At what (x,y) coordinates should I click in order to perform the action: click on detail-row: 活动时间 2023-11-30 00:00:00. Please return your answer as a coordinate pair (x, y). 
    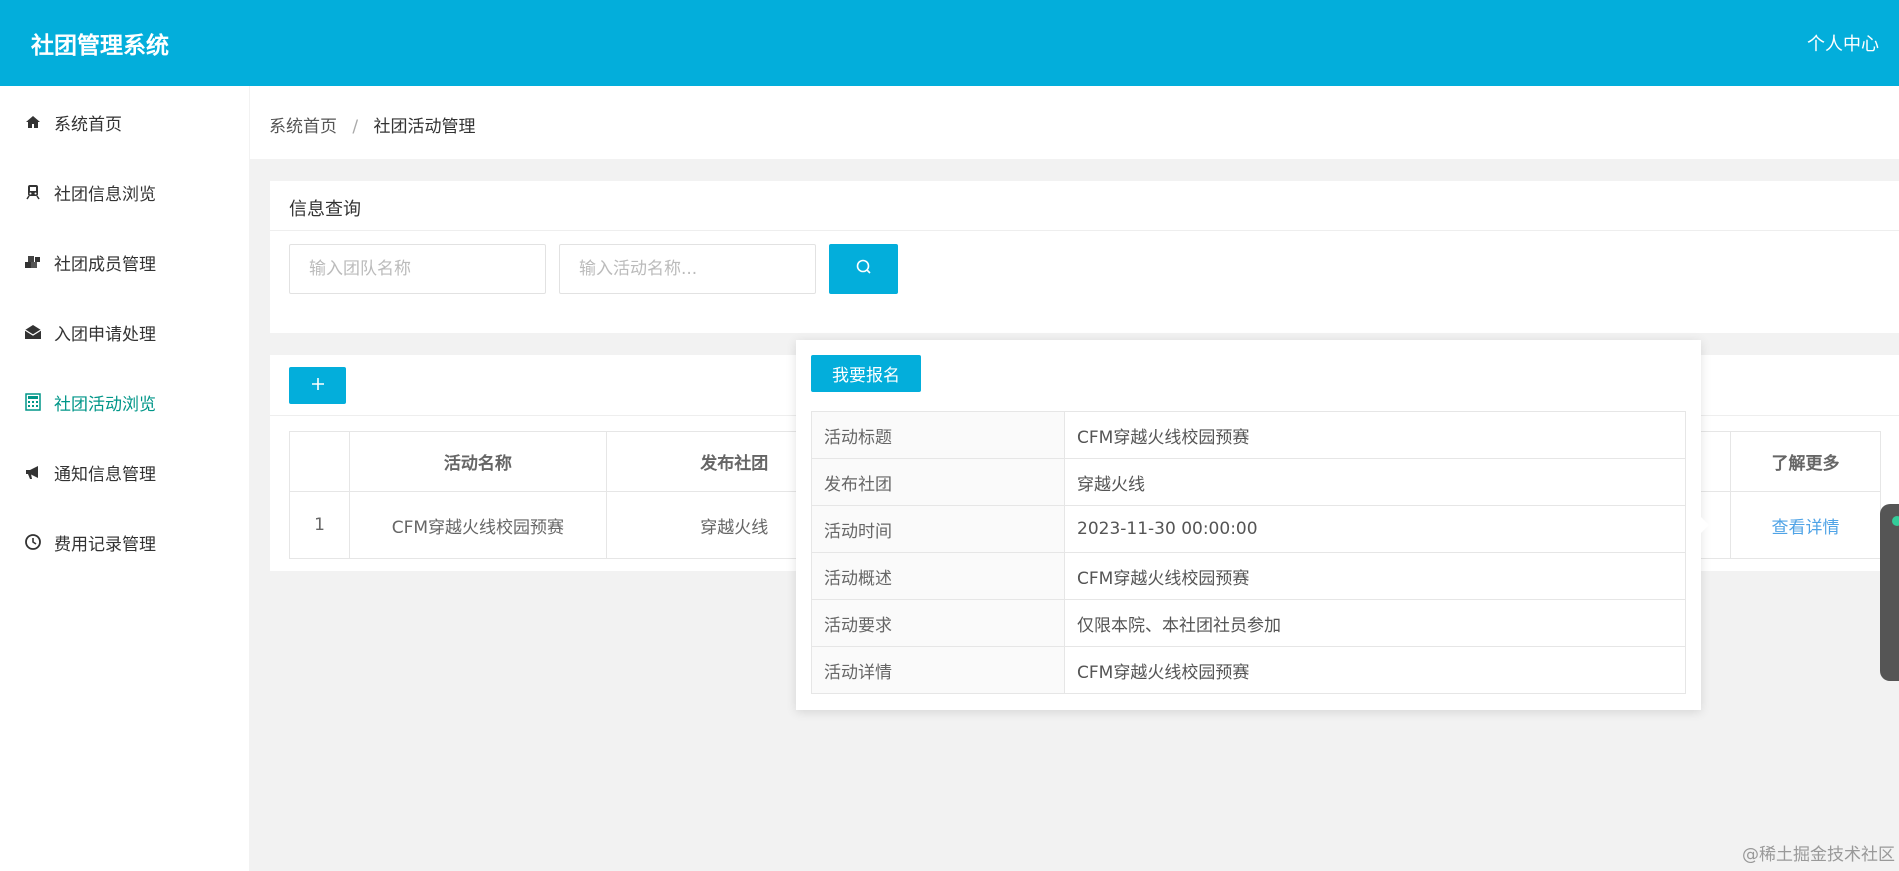
    Looking at the image, I should click on (1248, 529).